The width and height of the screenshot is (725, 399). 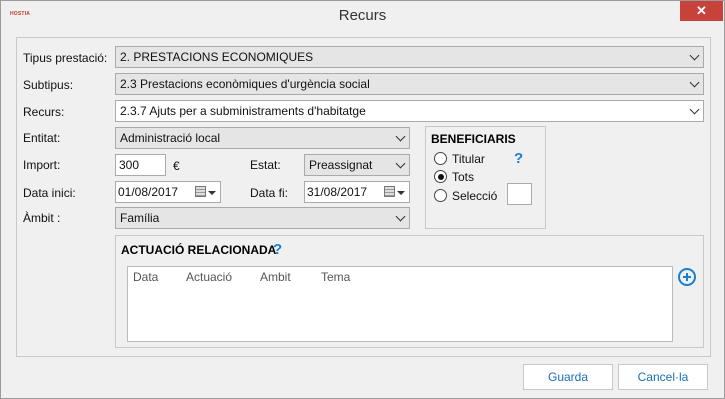 What do you see at coordinates (275, 277) in the screenshot?
I see `column-ambit: Ambit` at bounding box center [275, 277].